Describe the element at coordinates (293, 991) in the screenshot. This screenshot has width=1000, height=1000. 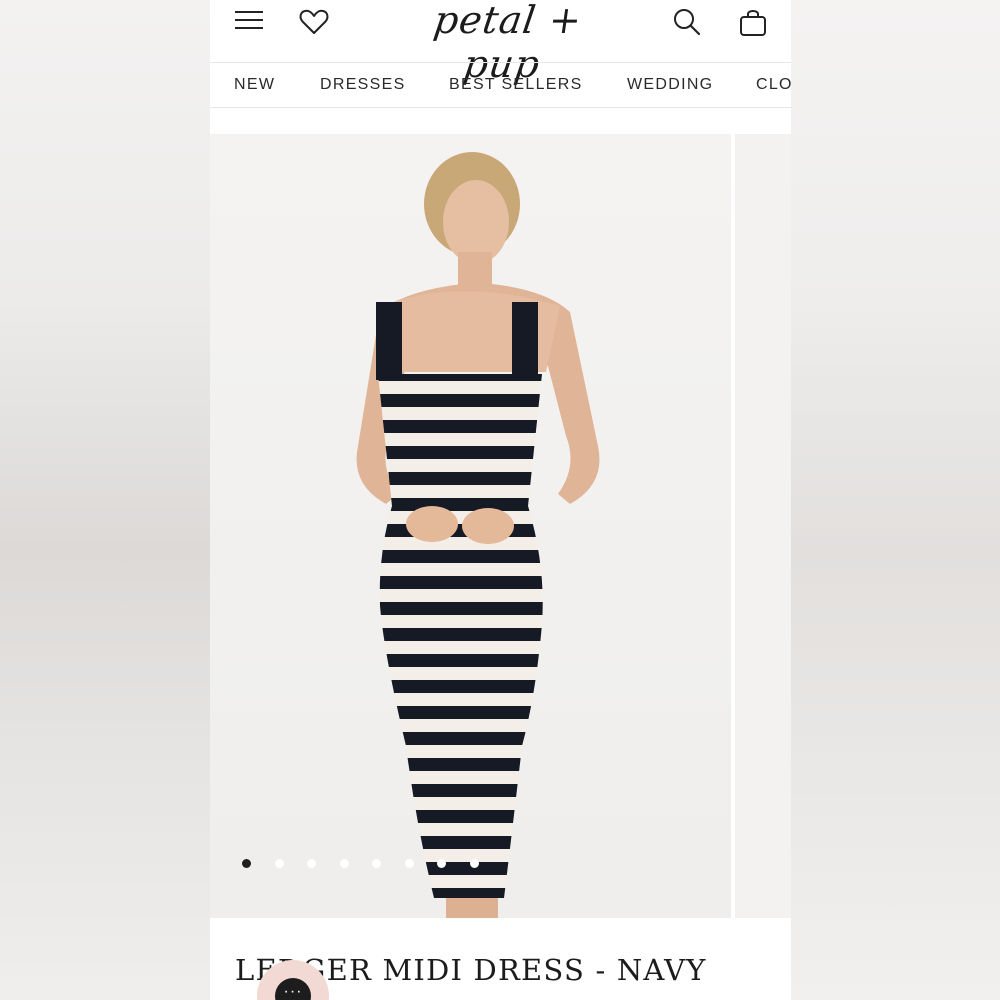
I see `chat-dots: ···` at that location.